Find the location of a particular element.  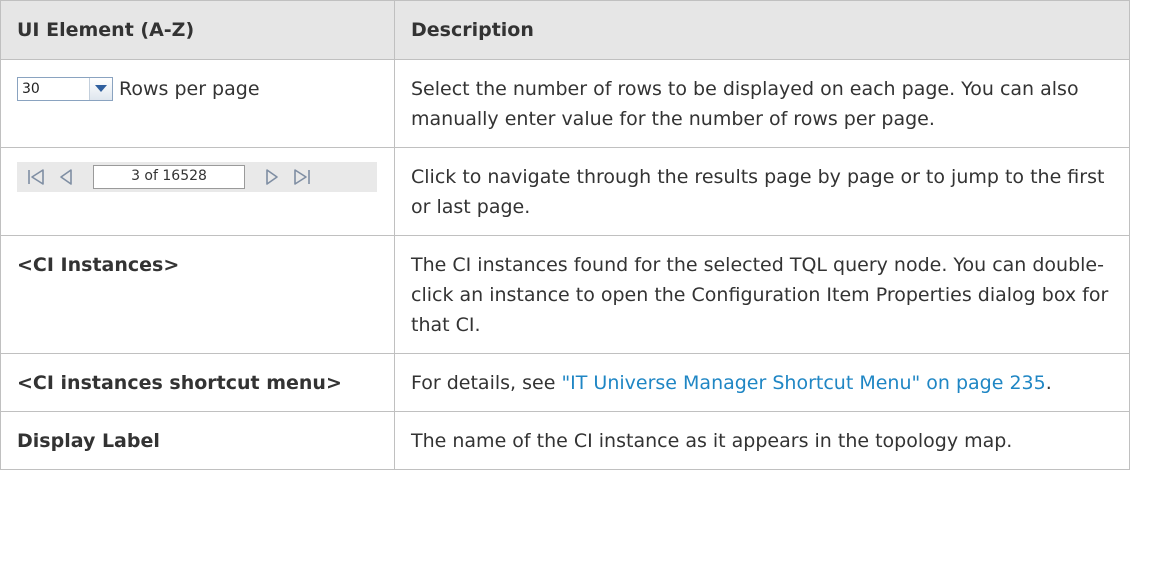

column-header-element: UI Element (A-Z) is located at coordinates (197, 30).